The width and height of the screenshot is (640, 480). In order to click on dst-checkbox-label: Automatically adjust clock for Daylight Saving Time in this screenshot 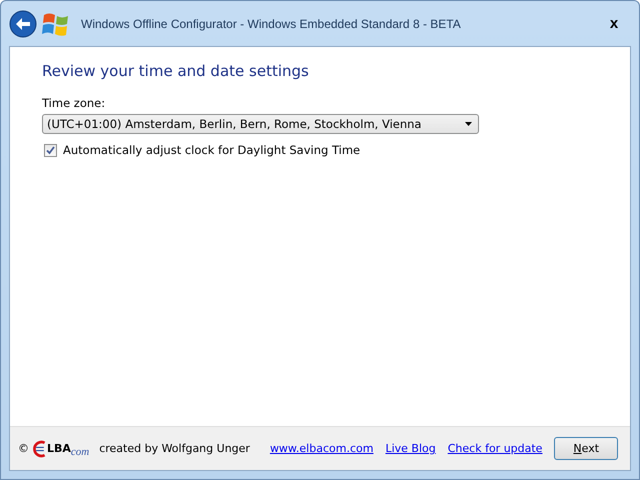, I will do `click(211, 150)`.